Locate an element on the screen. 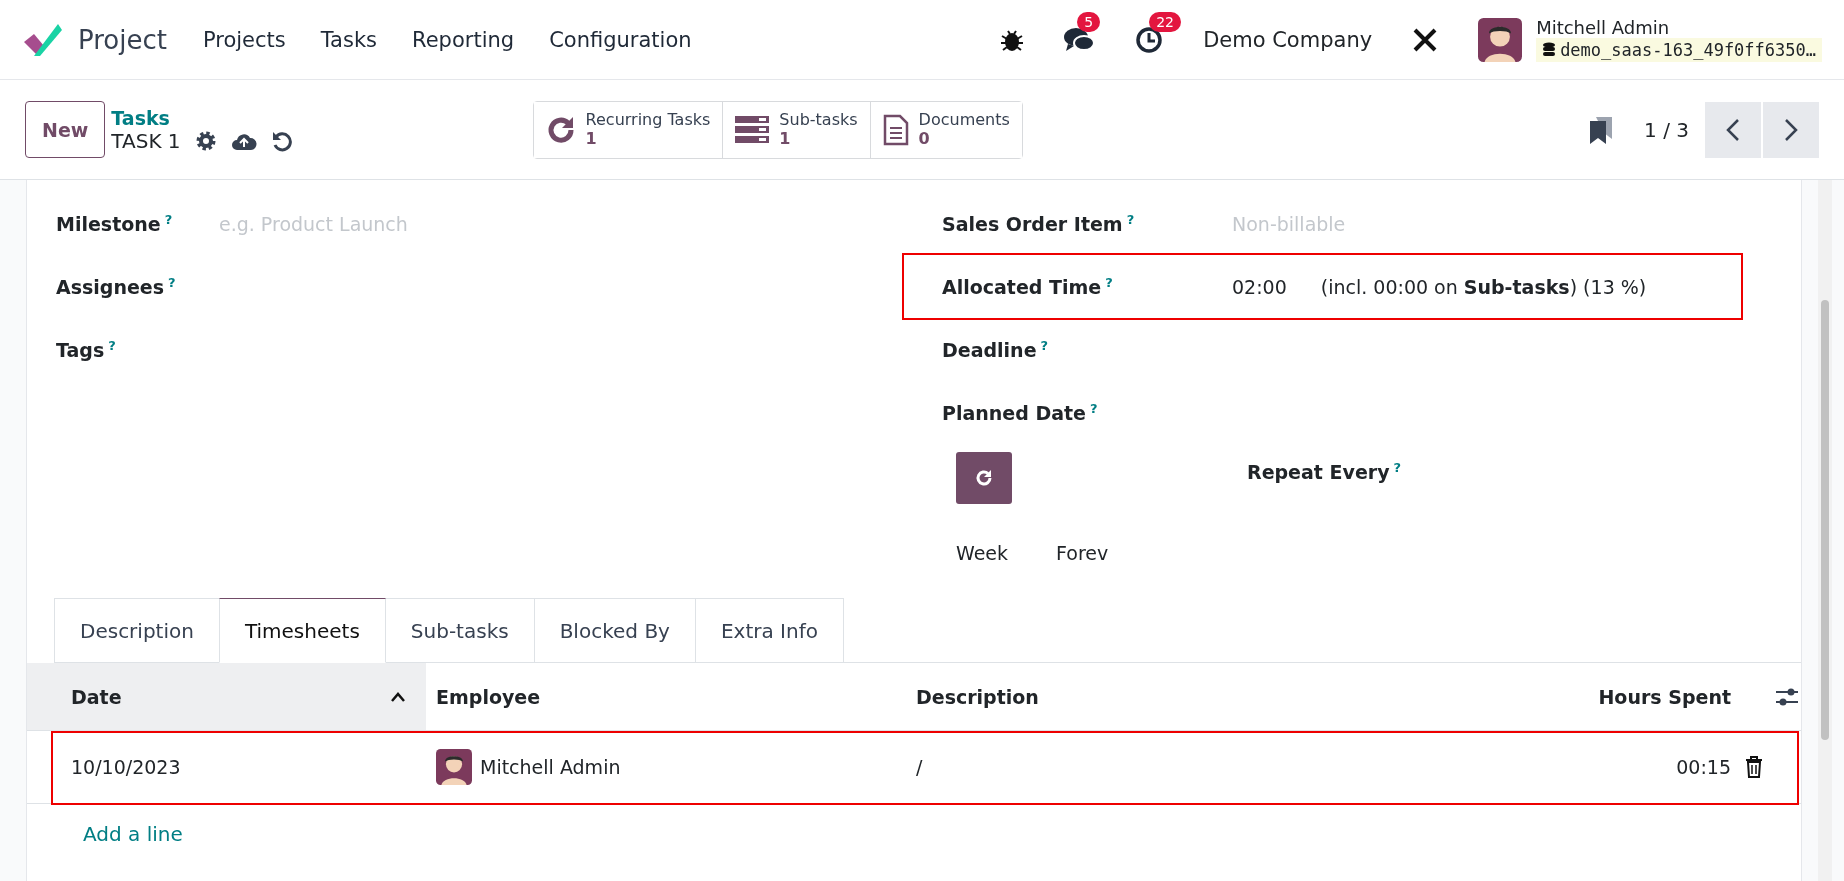 This screenshot has height=881, width=1844. table-cell: / is located at coordinates (1203, 767).